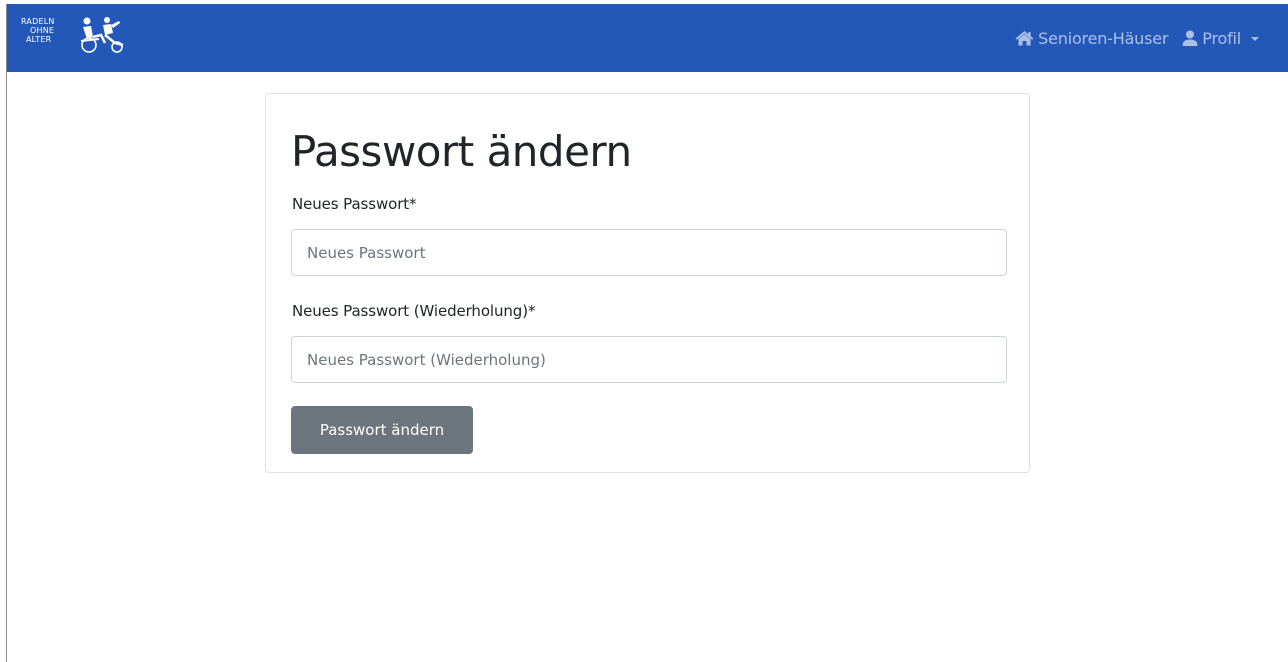 The image size is (1288, 662). What do you see at coordinates (647, 38) in the screenshot?
I see `top-navbar: RADELN OHNE ALTER Senioren-Häuser Profil` at bounding box center [647, 38].